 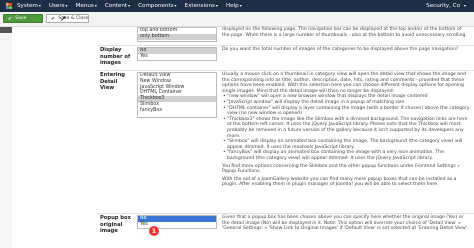 What do you see at coordinates (177, 111) in the screenshot?
I see `select-option: fancyBox` at bounding box center [177, 111].